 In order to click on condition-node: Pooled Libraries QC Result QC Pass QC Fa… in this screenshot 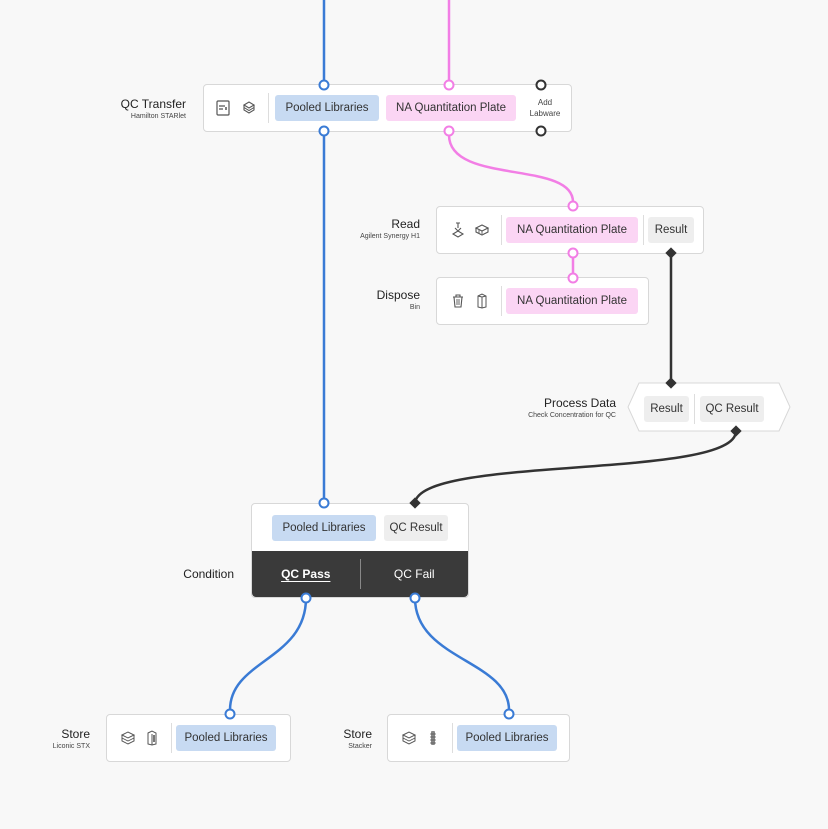, I will do `click(360, 550)`.